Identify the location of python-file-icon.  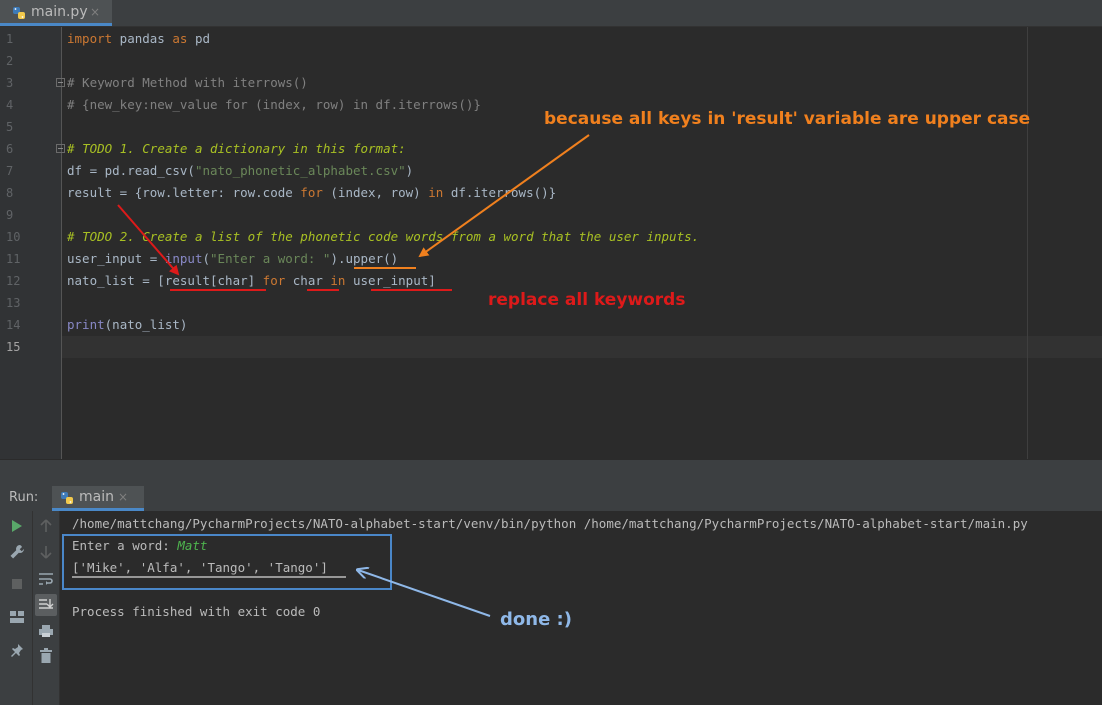
(19, 13).